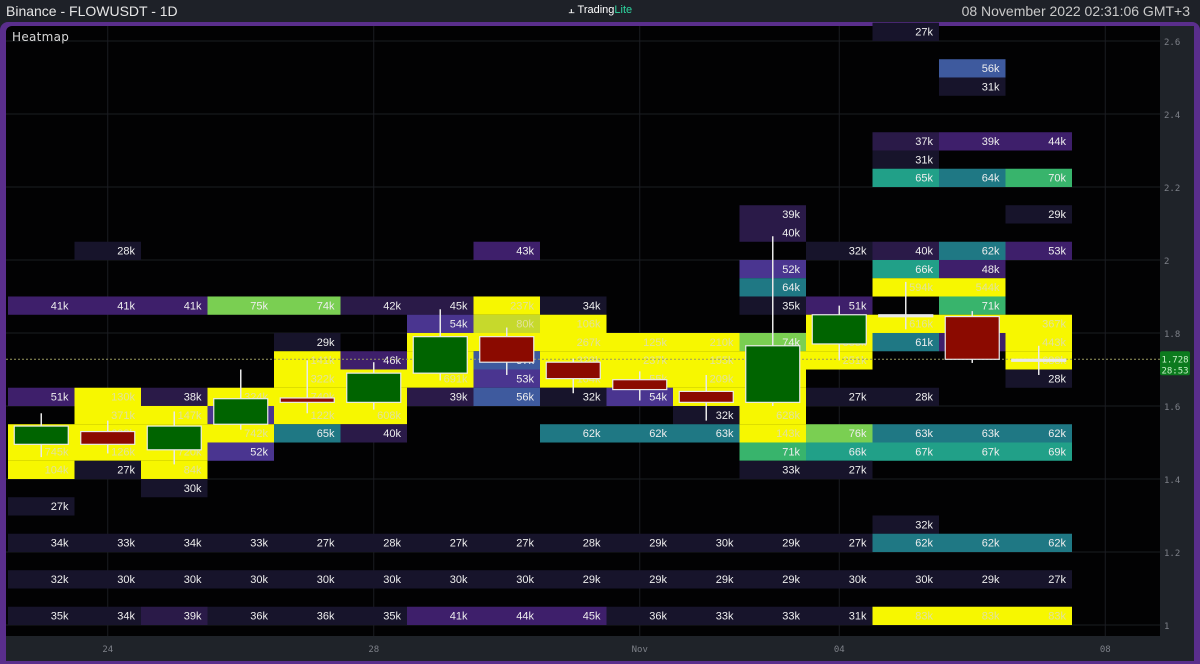 Image resolution: width=1200 pixels, height=664 pixels. What do you see at coordinates (905, 616) in the screenshot?
I see `heatmap-cell: 83k` at bounding box center [905, 616].